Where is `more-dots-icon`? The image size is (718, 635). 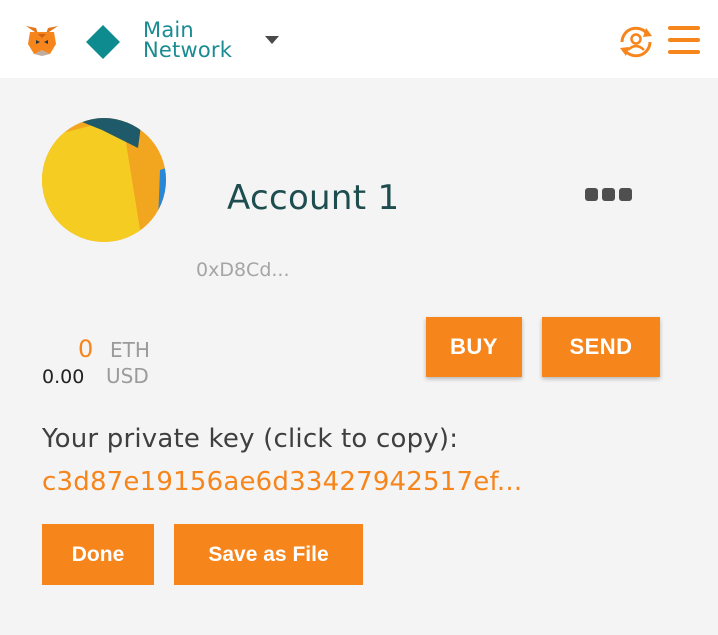 more-dots-icon is located at coordinates (609, 195).